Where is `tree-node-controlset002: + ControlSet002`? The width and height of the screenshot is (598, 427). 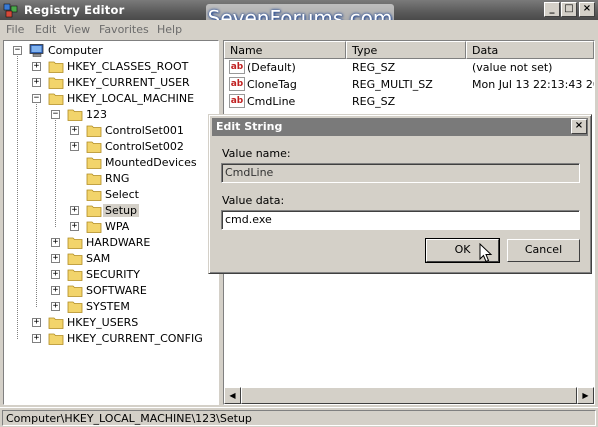
tree-node-controlset002: + ControlSet002 is located at coordinates (111, 147).